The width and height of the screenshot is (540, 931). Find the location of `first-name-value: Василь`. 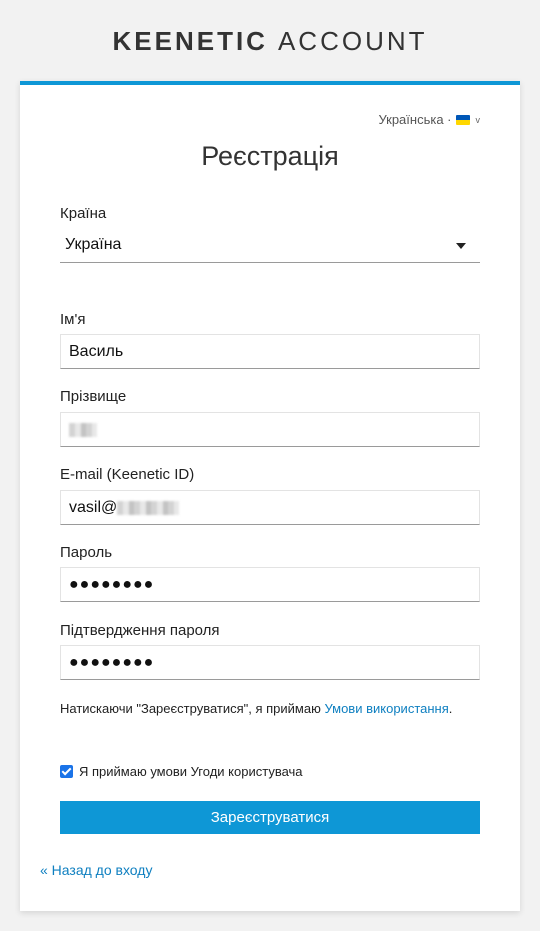

first-name-value: Василь is located at coordinates (96, 351).